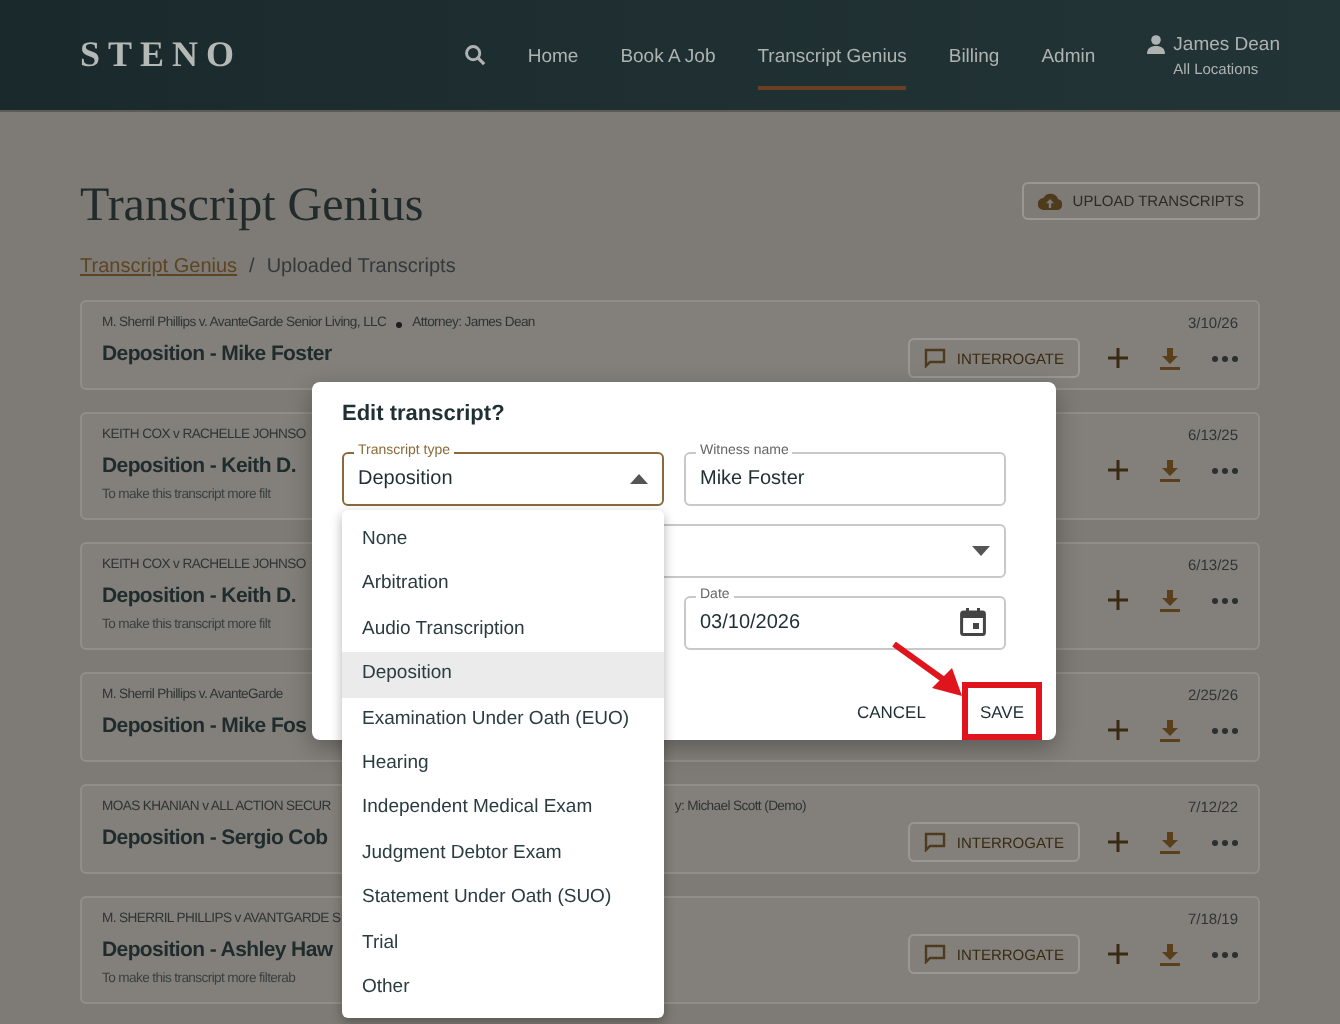 Image resolution: width=1340 pixels, height=1024 pixels. Describe the element at coordinates (668, 59) in the screenshot. I see `nav-link: Book A Job` at that location.